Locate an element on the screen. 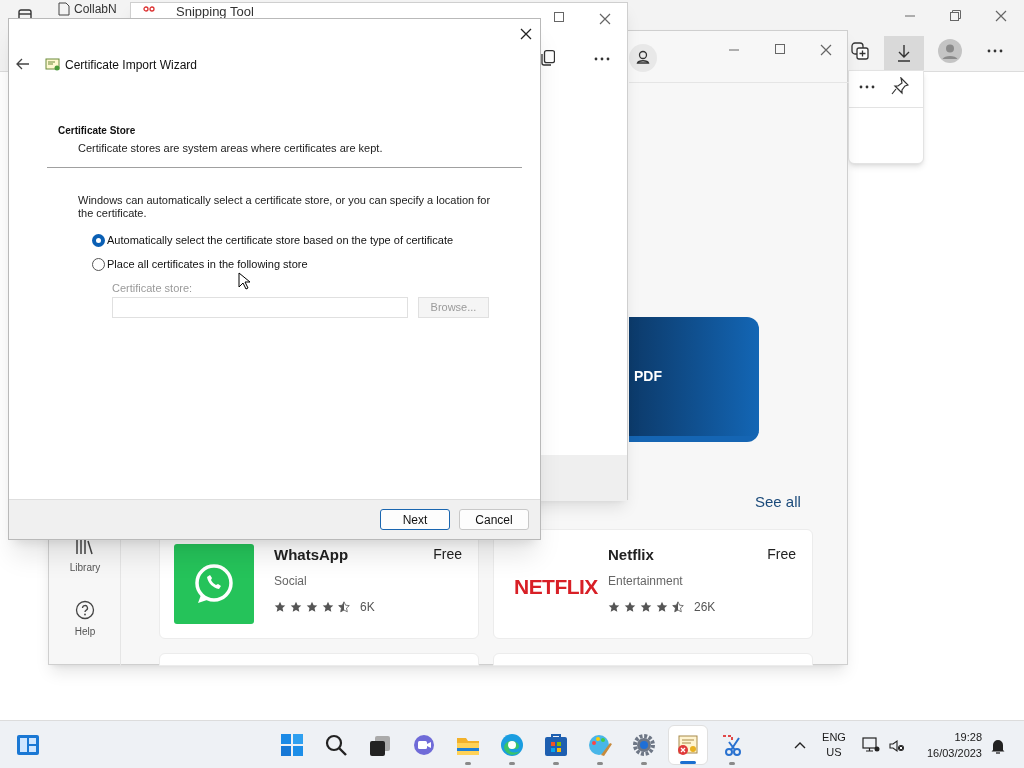 The height and width of the screenshot is (768, 1024). help-icon is located at coordinates (85, 610).